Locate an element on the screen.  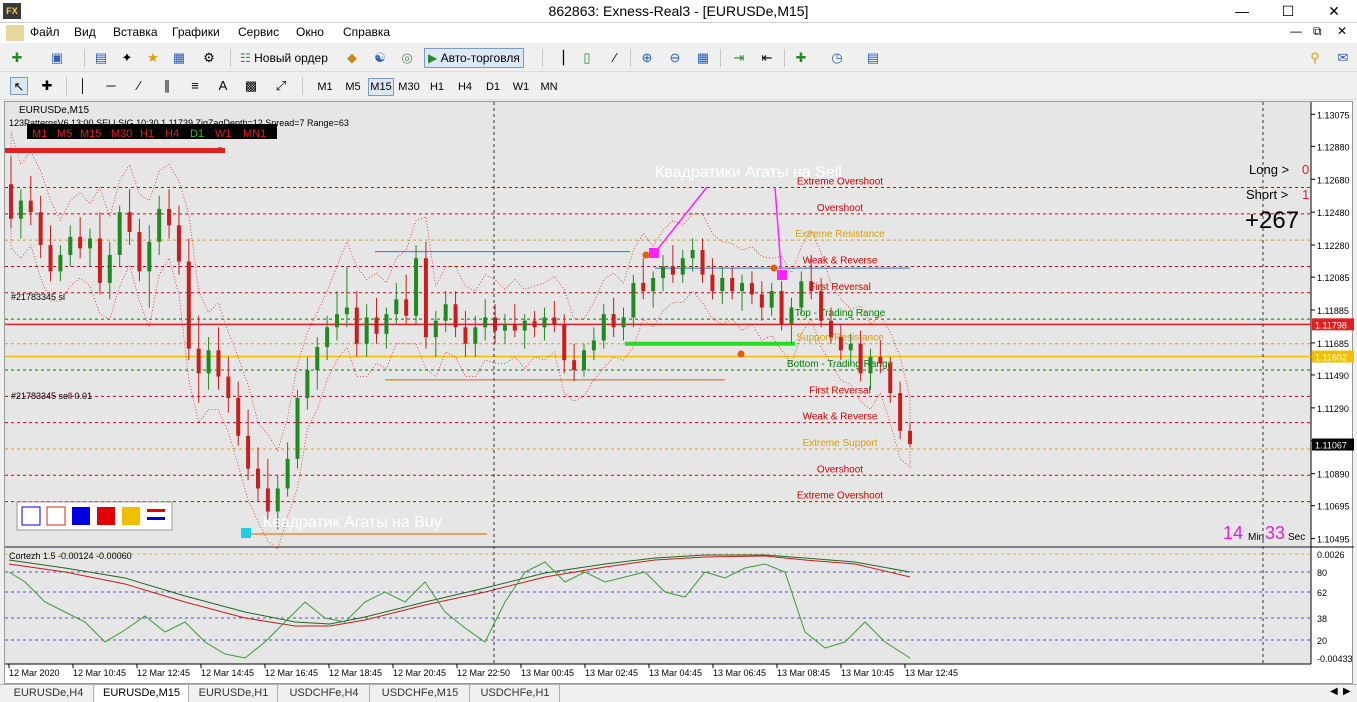
tab-usdchfe-h4: USDCHFe,H4 is located at coordinates (324, 693).